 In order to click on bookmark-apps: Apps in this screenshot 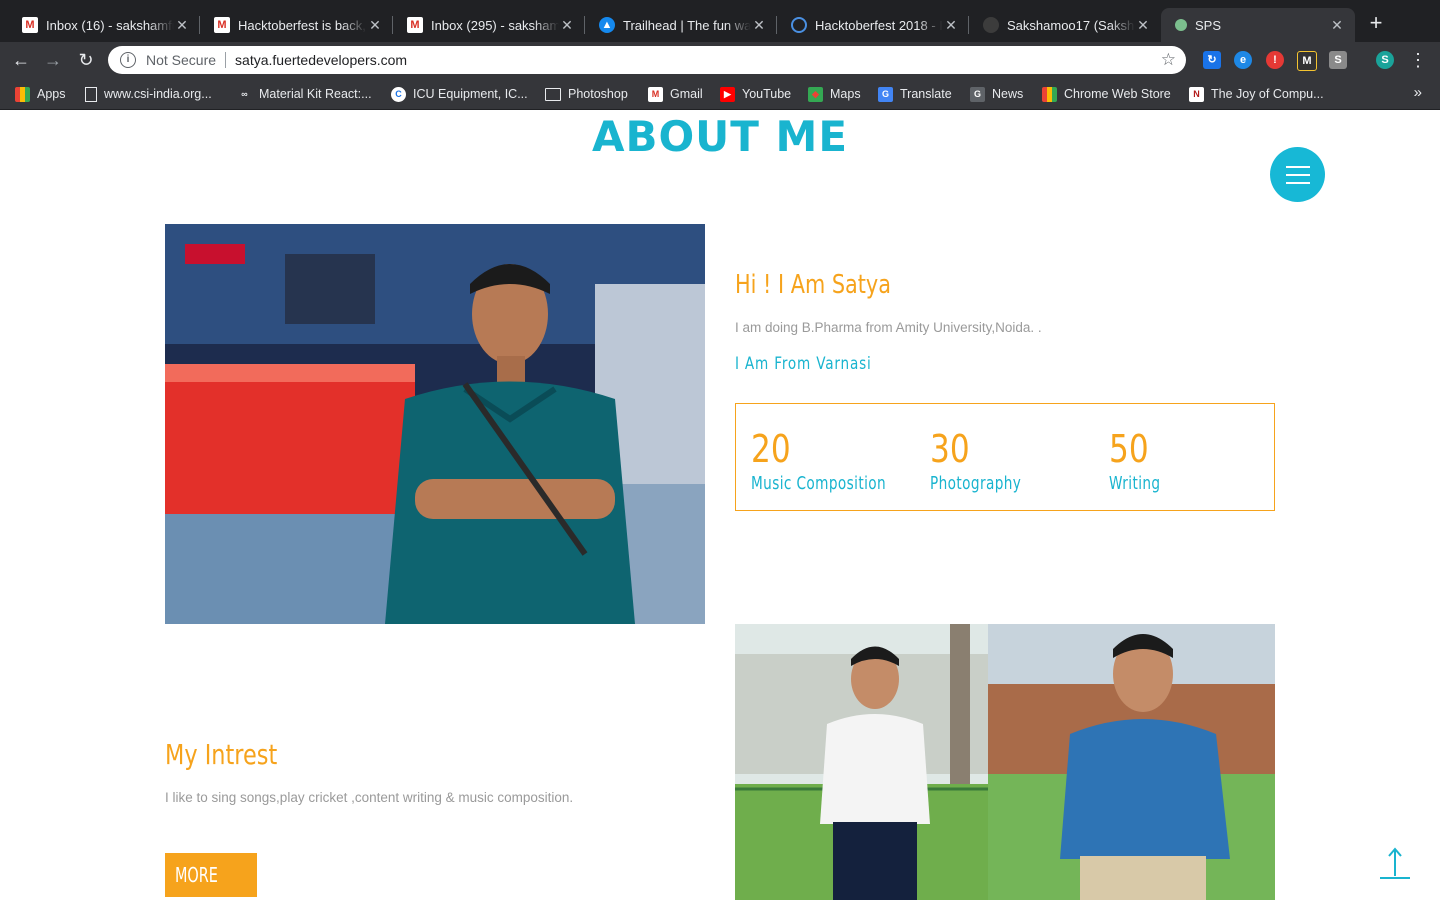, I will do `click(40, 94)`.